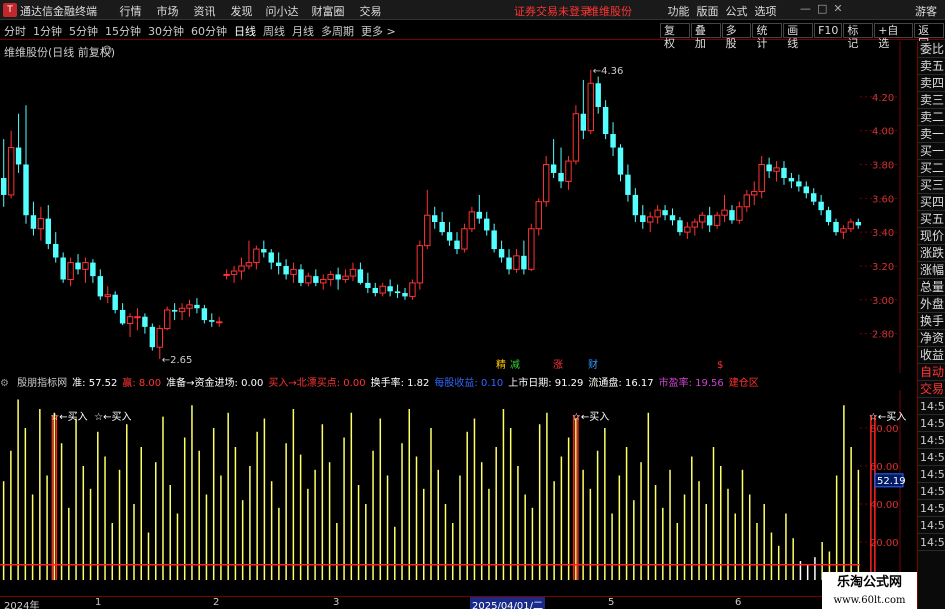 The image size is (945, 609). What do you see at coordinates (83, 31) in the screenshot?
I see `period-tab-2: 5分钟` at bounding box center [83, 31].